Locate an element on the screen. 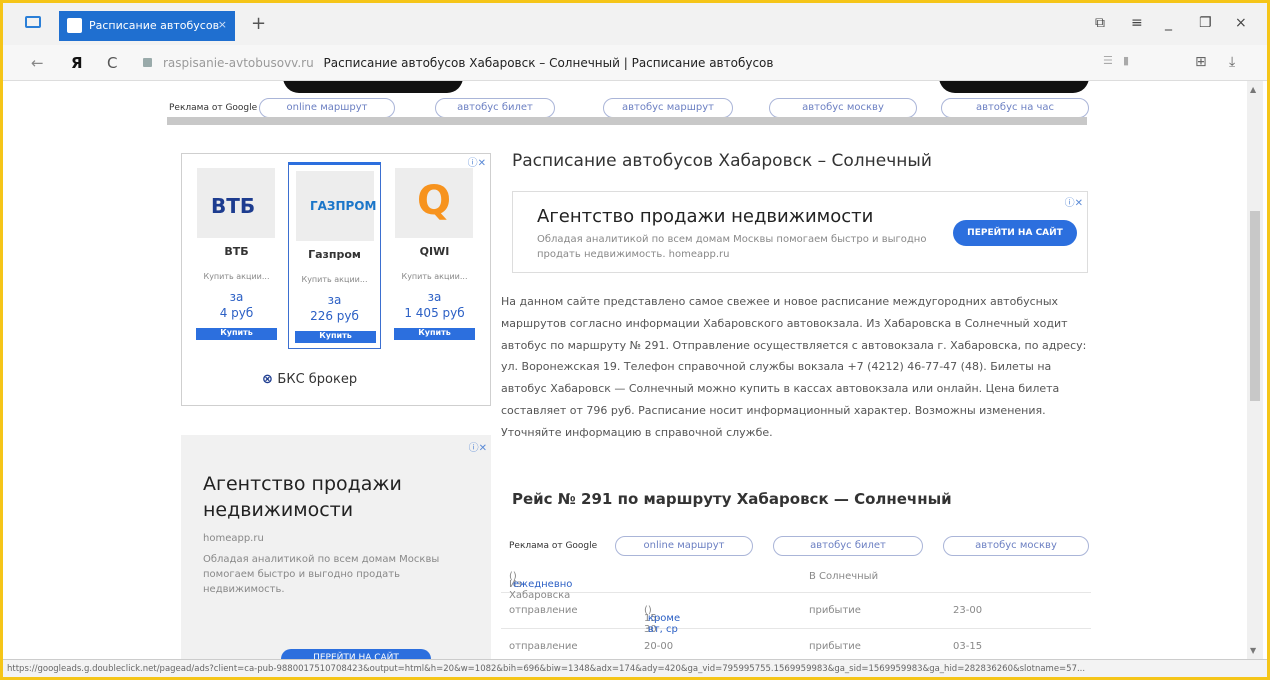  tab-bar: Расписание автобусов × + ⧉ ≡ _ ❐ × is located at coordinates (635, 24).